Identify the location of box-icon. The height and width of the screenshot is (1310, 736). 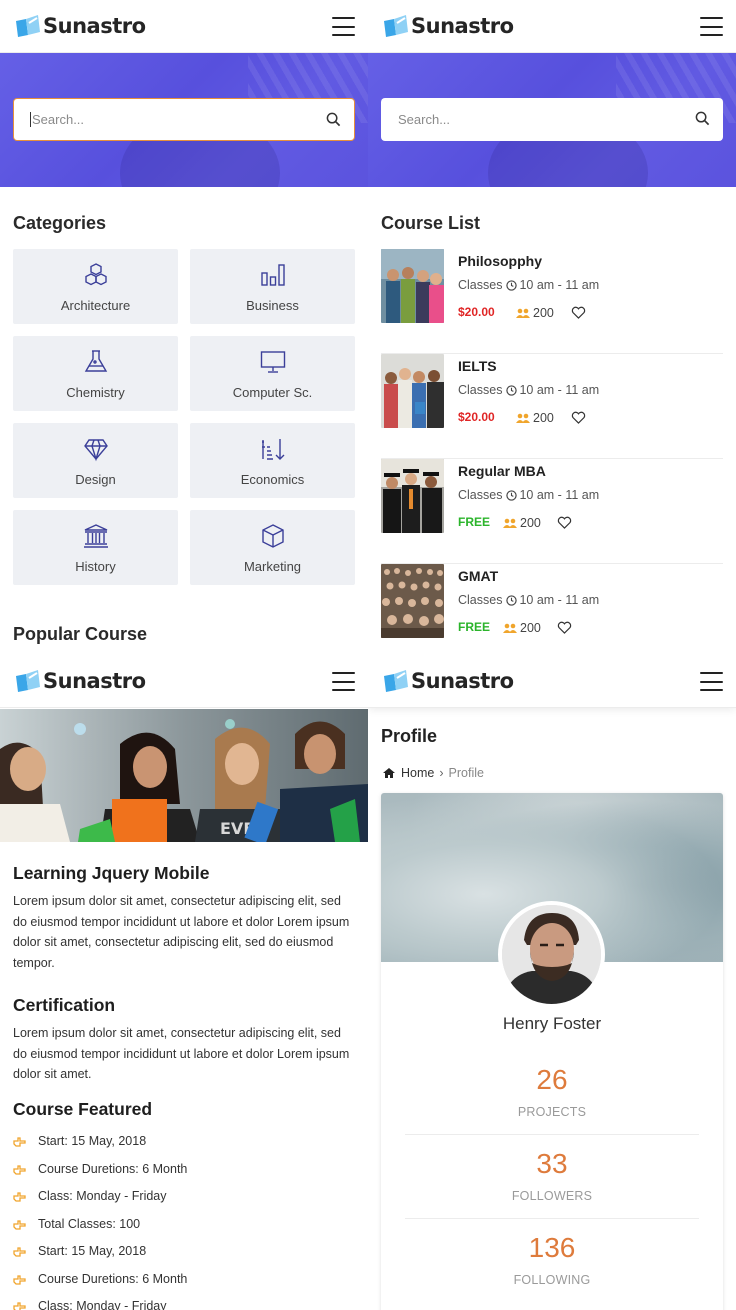
(273, 536).